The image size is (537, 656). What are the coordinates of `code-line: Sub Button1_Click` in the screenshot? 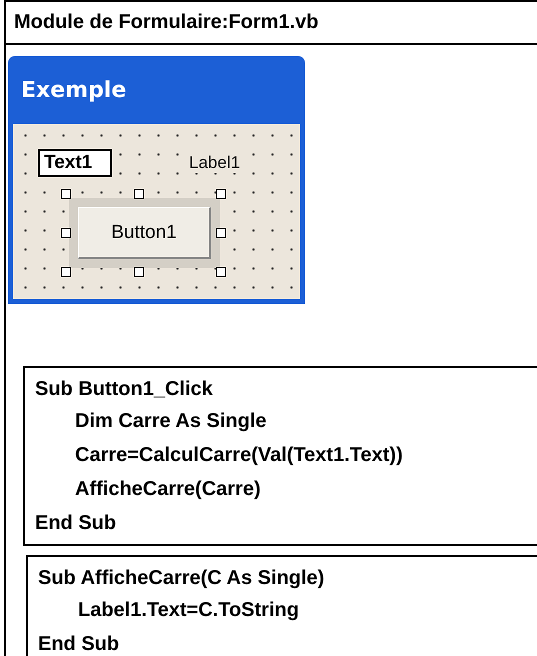 It's located at (124, 389).